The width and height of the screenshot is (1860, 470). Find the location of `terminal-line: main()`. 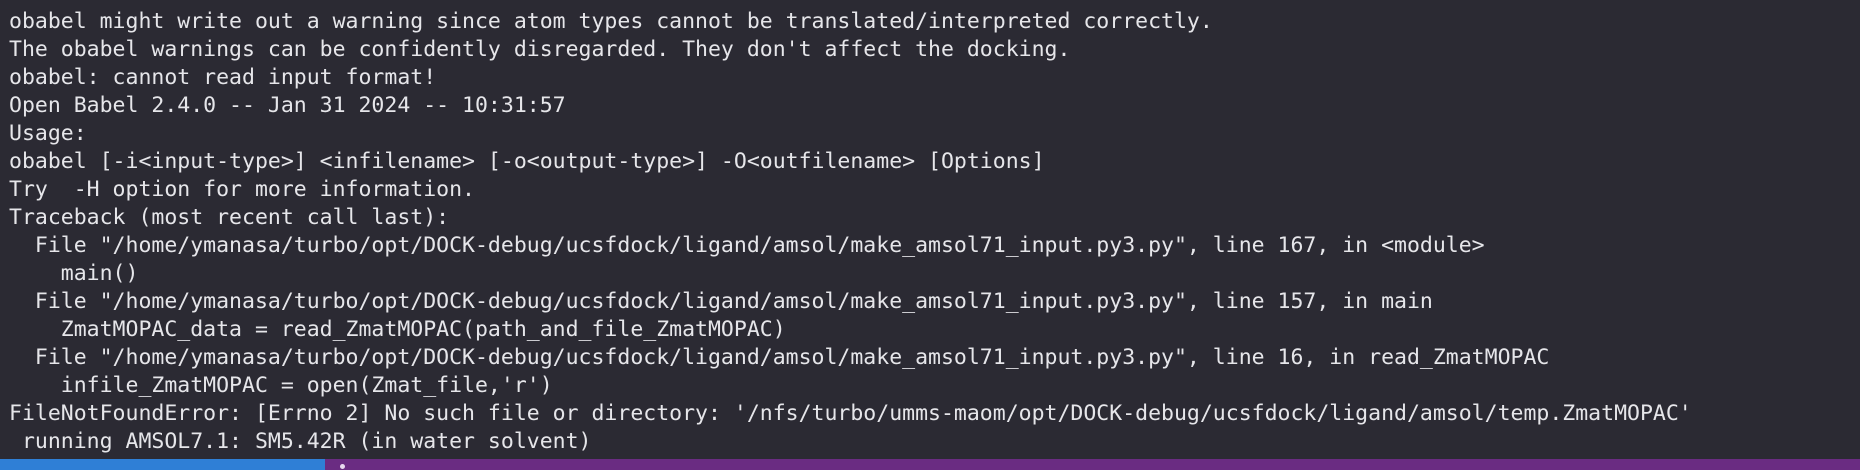

terminal-line: main() is located at coordinates (74, 273).